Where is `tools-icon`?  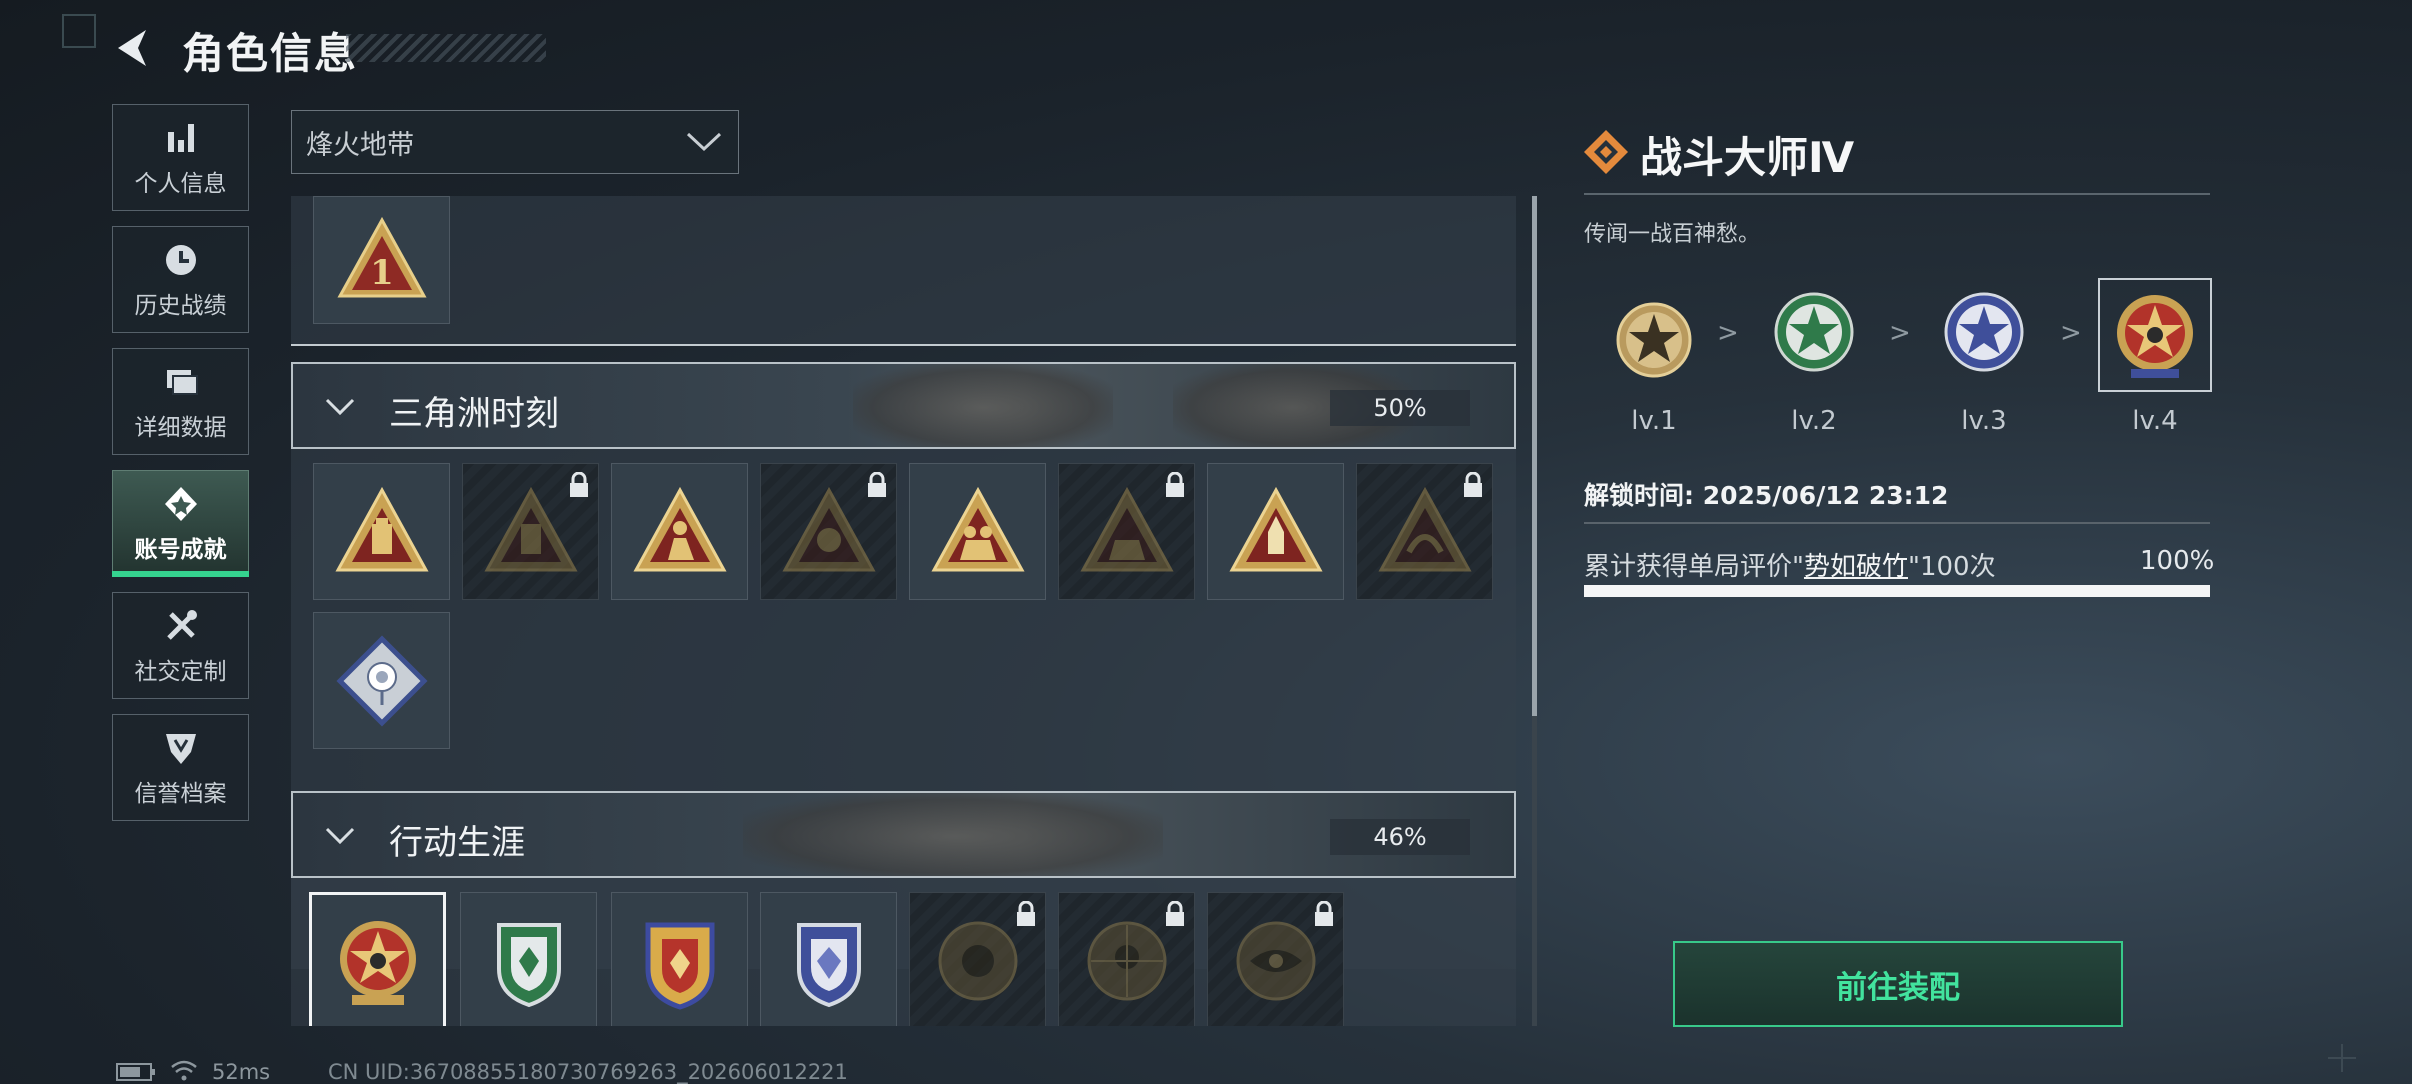 tools-icon is located at coordinates (181, 624).